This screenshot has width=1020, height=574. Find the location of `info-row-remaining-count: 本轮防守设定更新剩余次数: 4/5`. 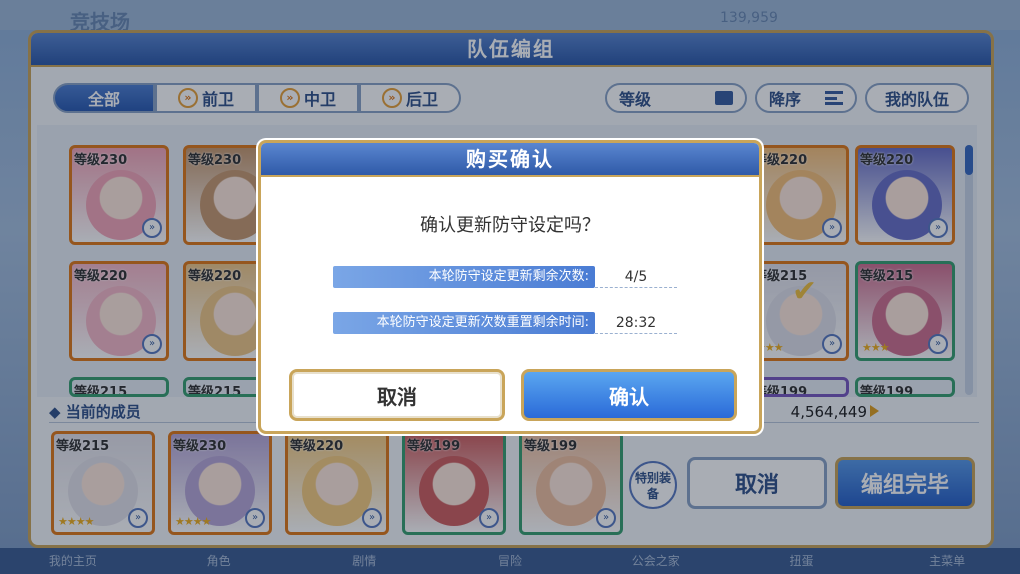

info-row-remaining-count: 本轮防守设定更新剩余次数: 4/5 is located at coordinates (505, 277).